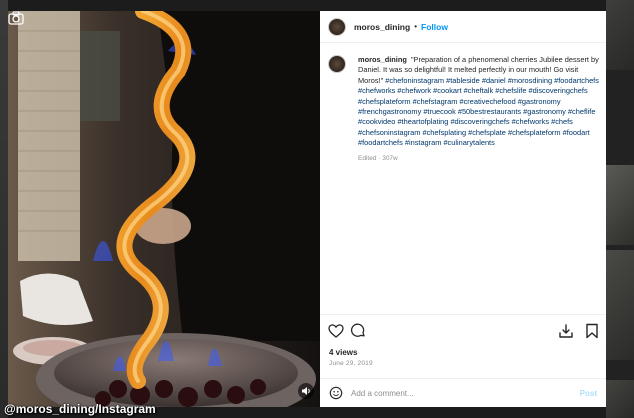  Describe the element at coordinates (351, 363) in the screenshot. I see `post-date: June 29, 2019` at that location.